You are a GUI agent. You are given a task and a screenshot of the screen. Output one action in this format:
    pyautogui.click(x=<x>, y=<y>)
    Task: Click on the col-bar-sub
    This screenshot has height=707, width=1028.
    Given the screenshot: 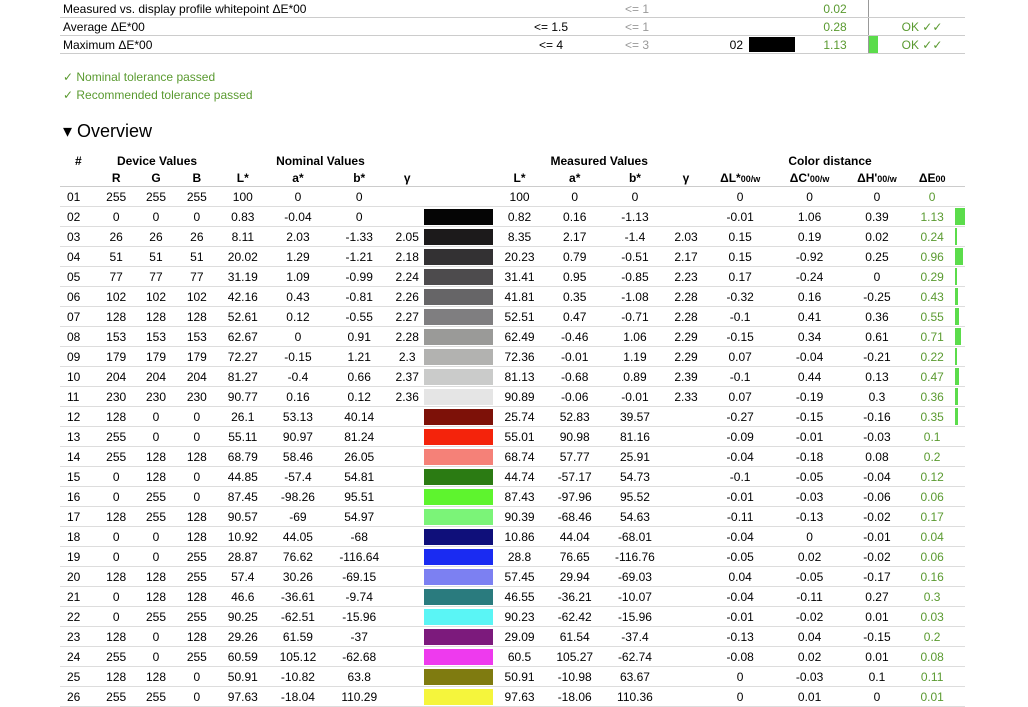 What is the action you would take?
    pyautogui.click(x=959, y=178)
    